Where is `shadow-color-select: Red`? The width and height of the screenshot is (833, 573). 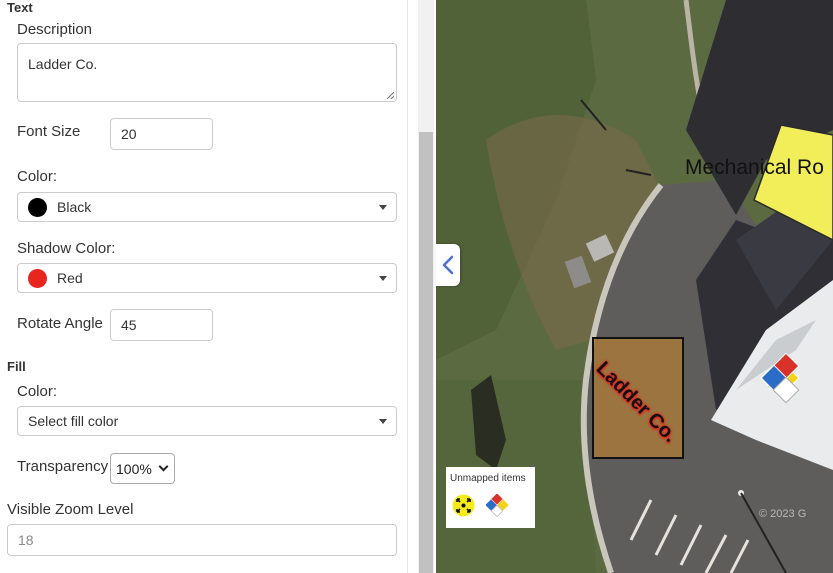 shadow-color-select: Red is located at coordinates (207, 278).